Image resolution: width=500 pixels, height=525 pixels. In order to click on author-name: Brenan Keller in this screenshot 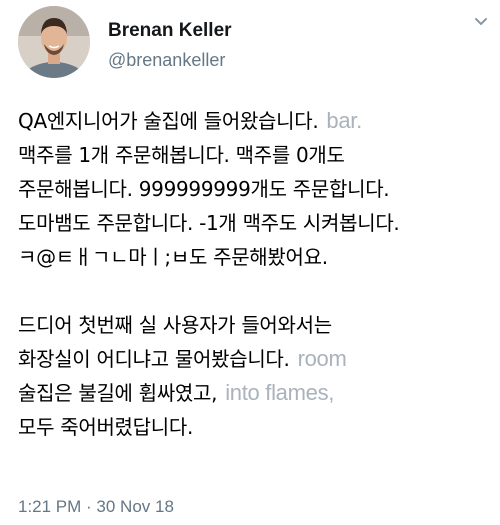, I will do `click(170, 31)`.